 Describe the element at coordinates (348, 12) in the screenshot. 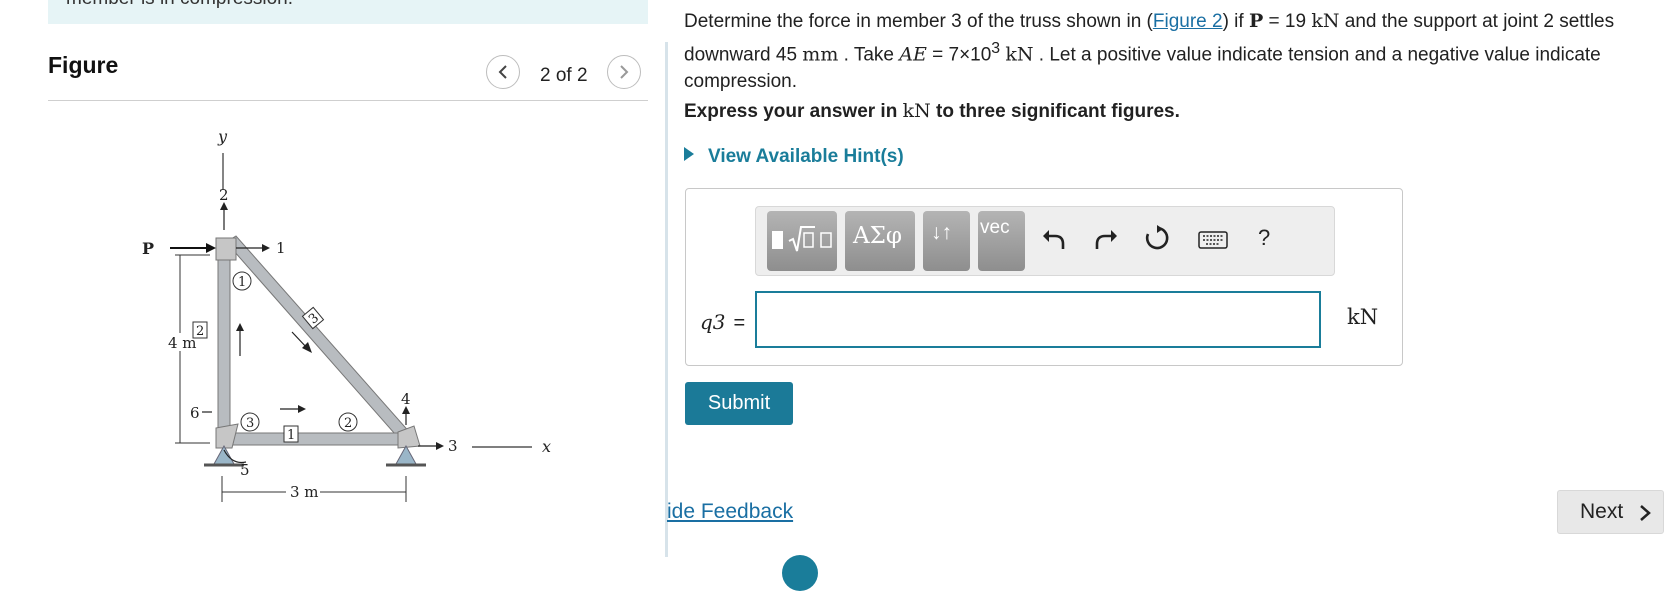

I see `previous-hint-strip: member is in compression.` at that location.